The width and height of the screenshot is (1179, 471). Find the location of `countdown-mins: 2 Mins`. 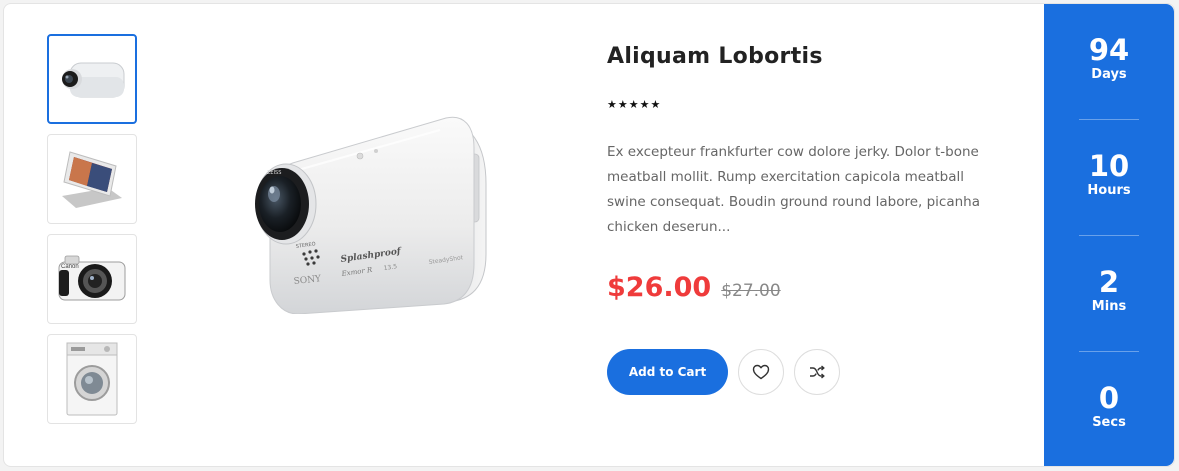

countdown-mins: 2 Mins is located at coordinates (1109, 291).